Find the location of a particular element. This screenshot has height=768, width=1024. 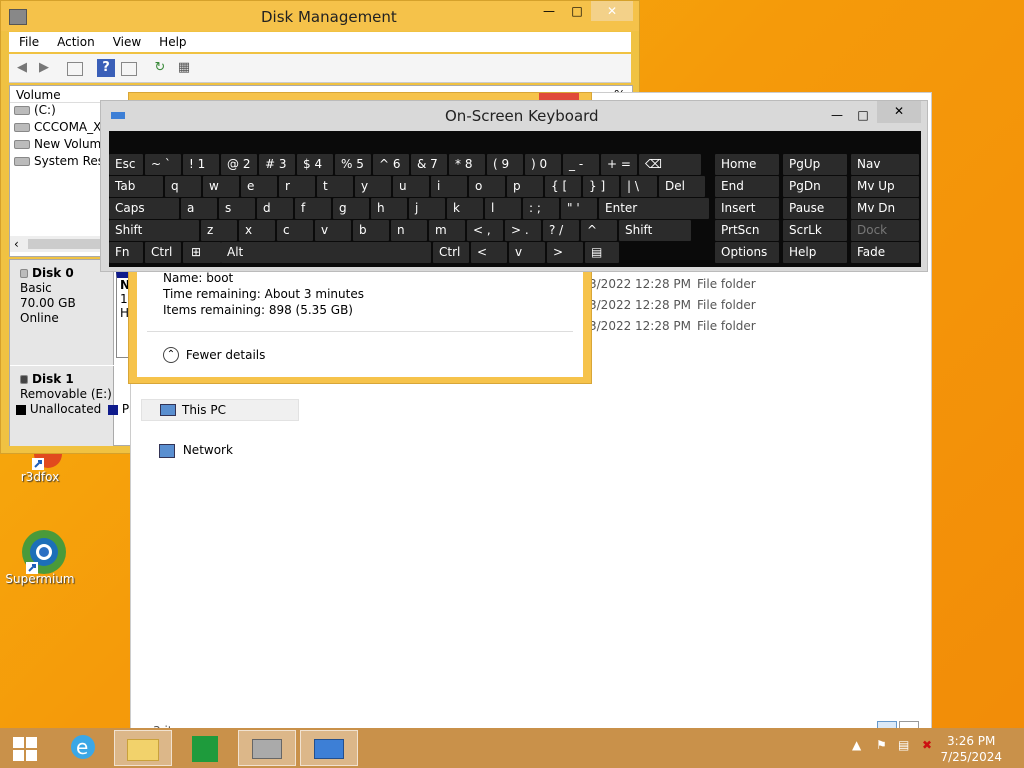

key-scrlk: ScrLk is located at coordinates (815, 230).